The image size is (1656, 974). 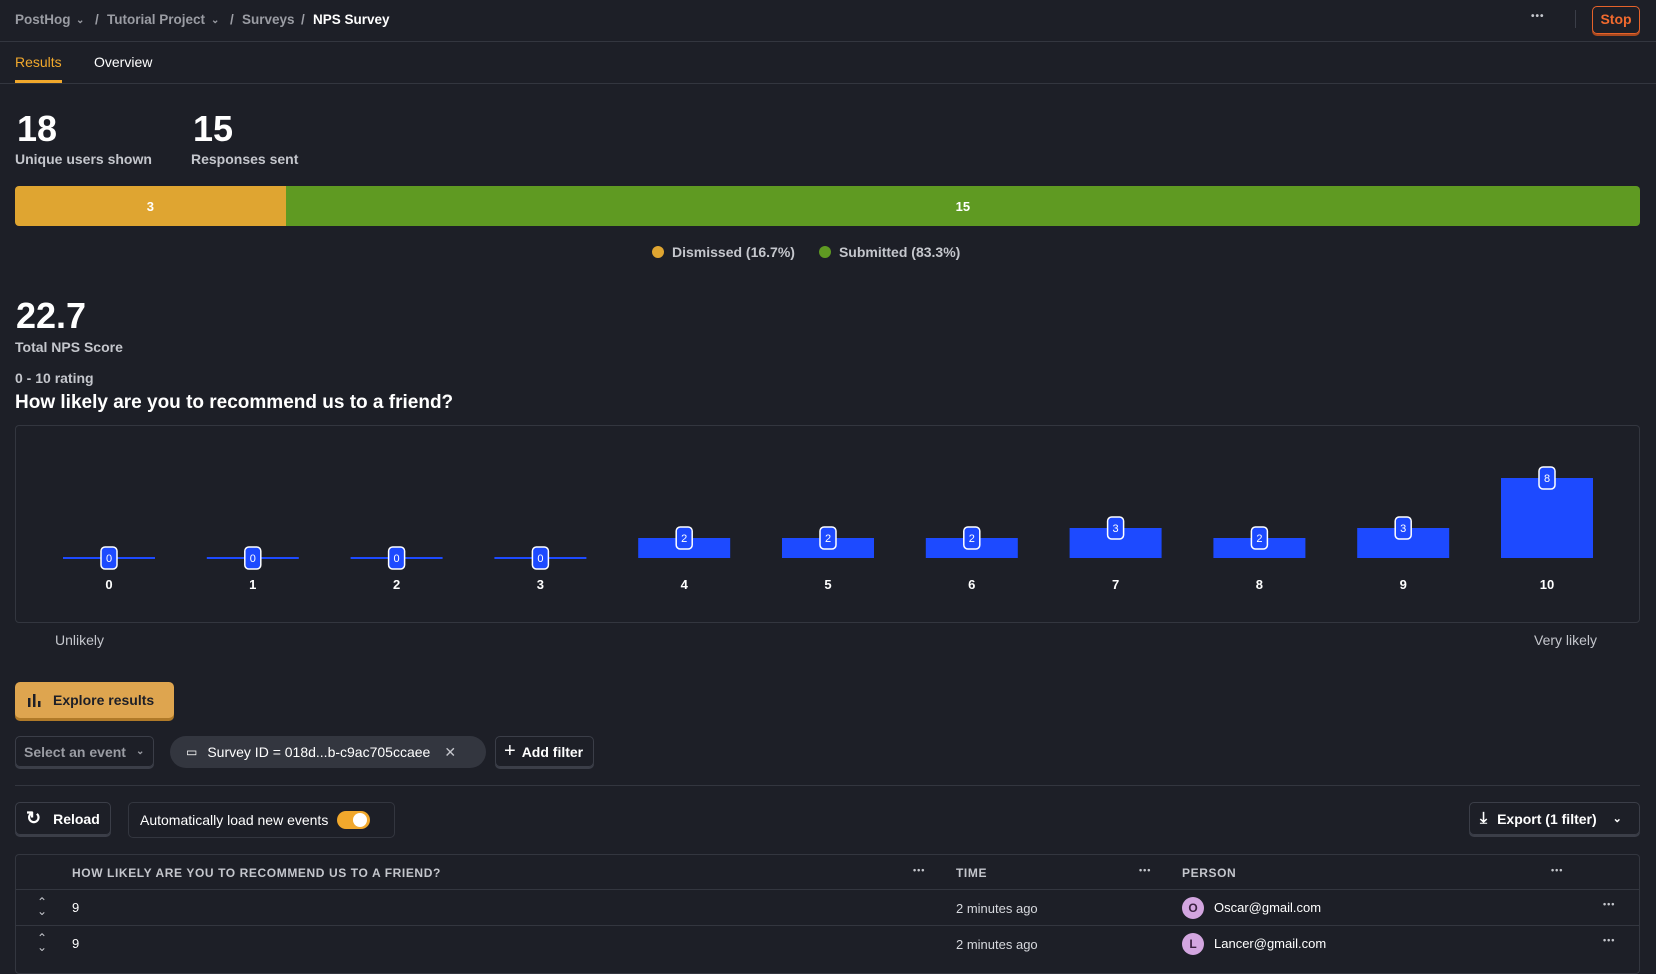 What do you see at coordinates (824, 252) in the screenshot?
I see `submitted-dot-icon` at bounding box center [824, 252].